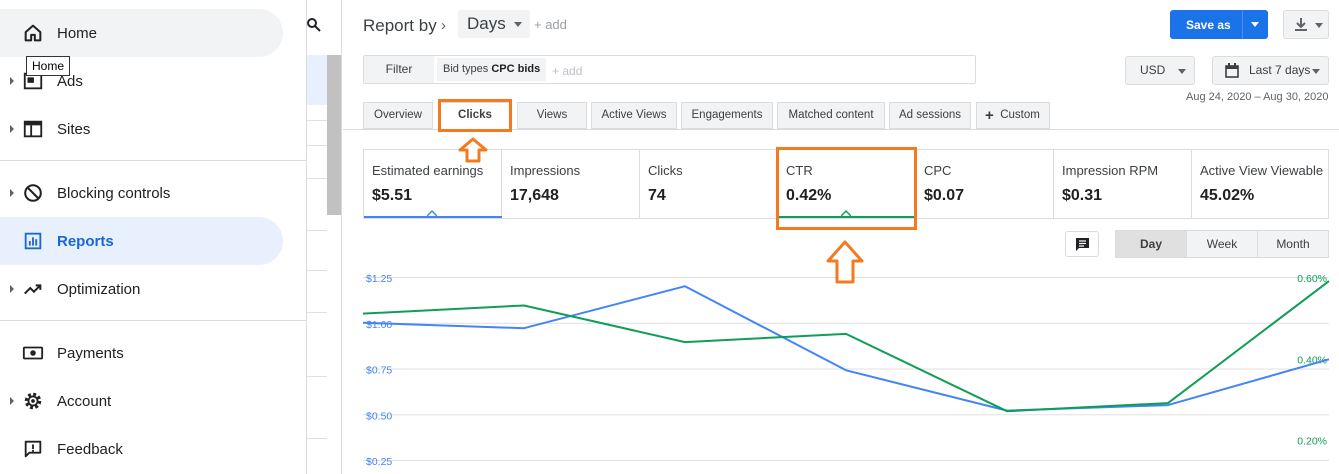 The width and height of the screenshot is (1339, 474). Describe the element at coordinates (48, 66) in the screenshot. I see `tooltip: Home` at that location.